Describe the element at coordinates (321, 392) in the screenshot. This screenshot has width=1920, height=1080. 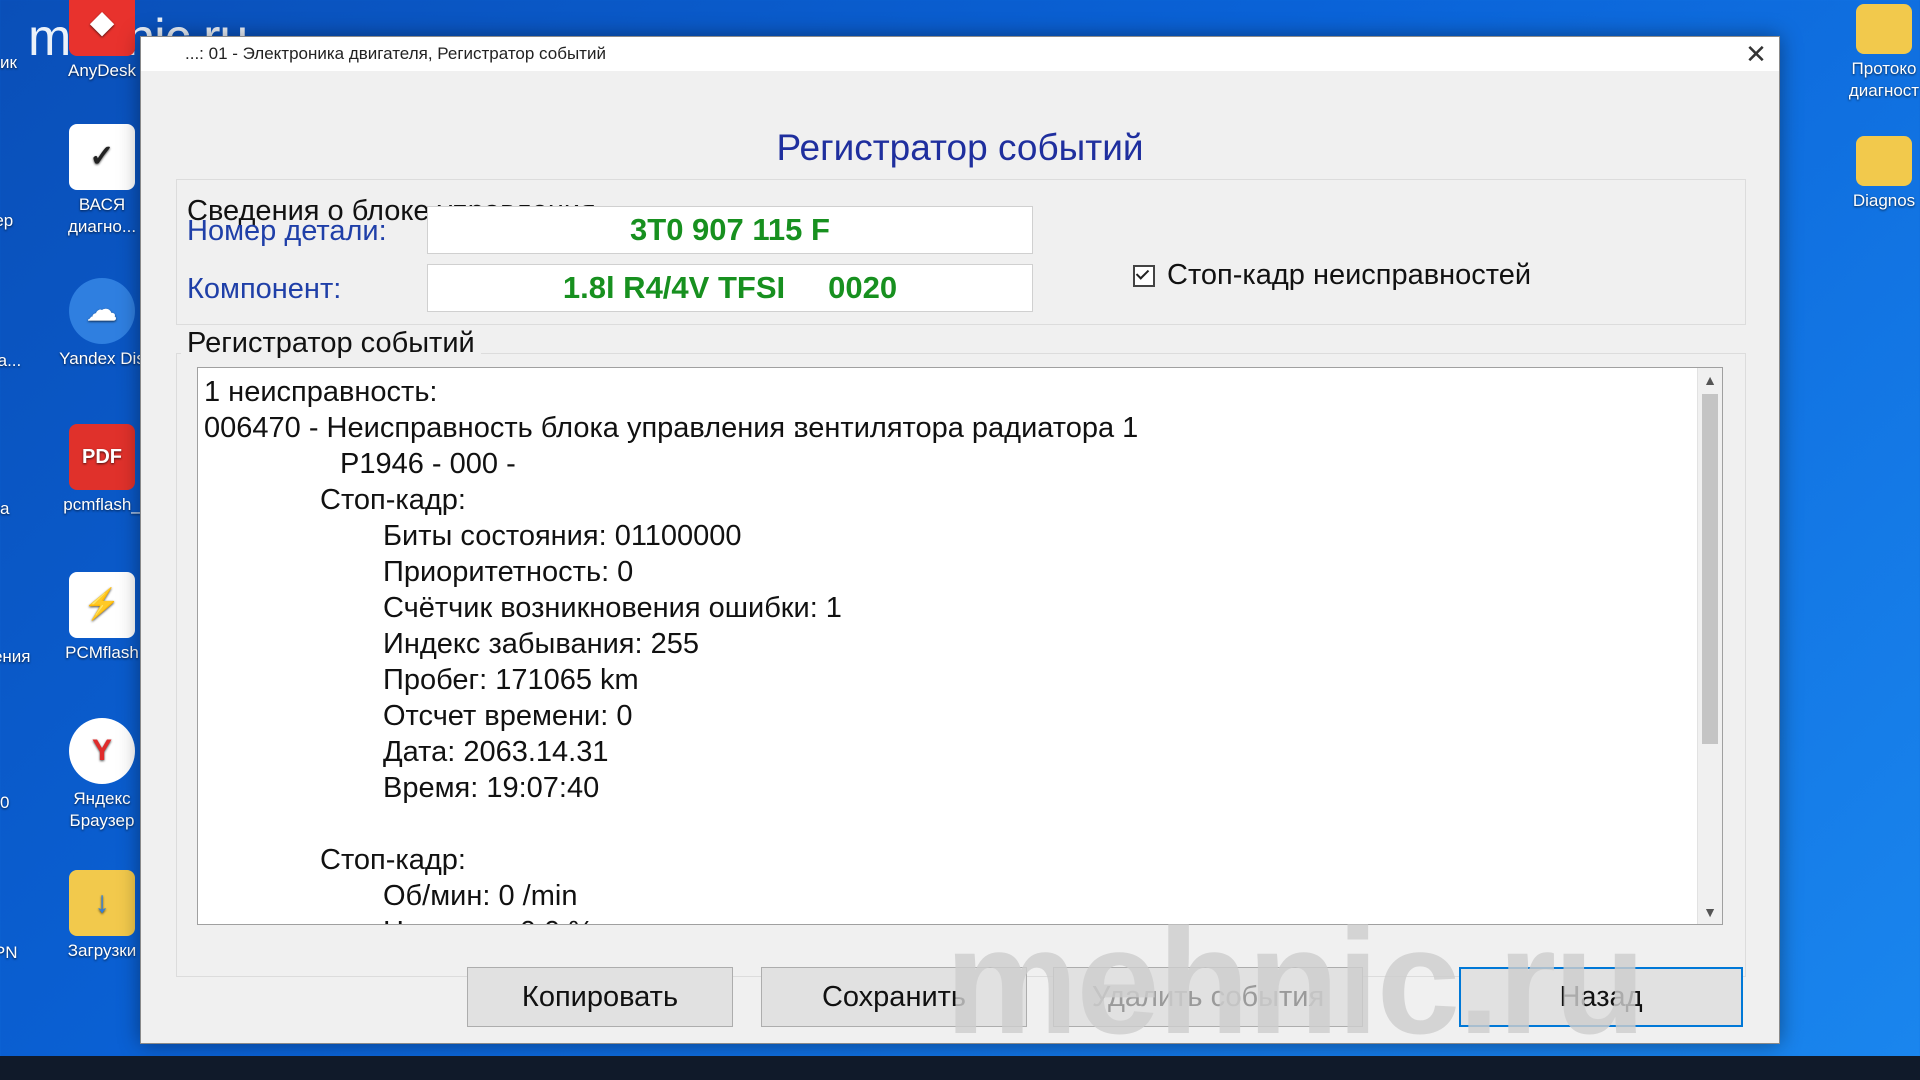
I see `log-line: 1 неисправность:` at that location.